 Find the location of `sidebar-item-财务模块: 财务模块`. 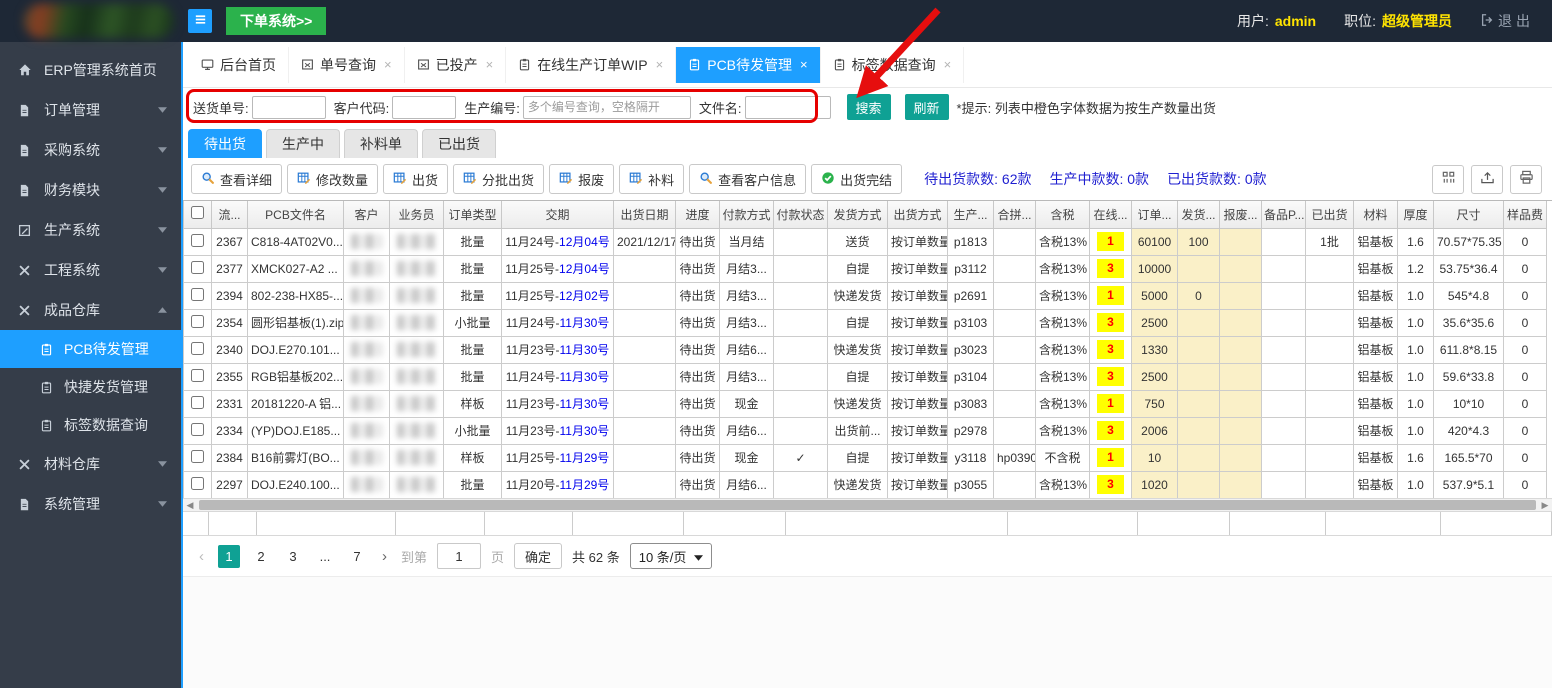

sidebar-item-财务模块: 财务模块 is located at coordinates (90, 190).